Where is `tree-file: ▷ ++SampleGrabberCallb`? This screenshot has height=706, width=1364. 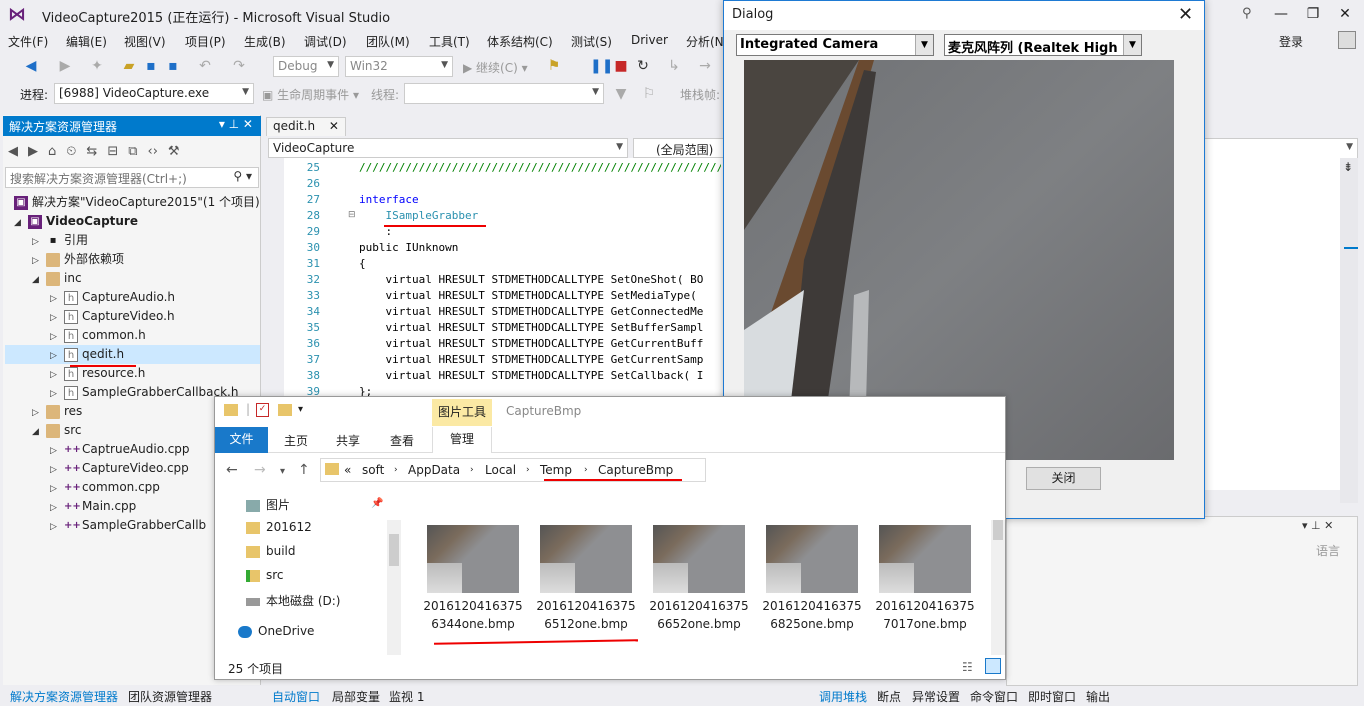
tree-file: ▷ ++SampleGrabberCallb is located at coordinates (128, 525).